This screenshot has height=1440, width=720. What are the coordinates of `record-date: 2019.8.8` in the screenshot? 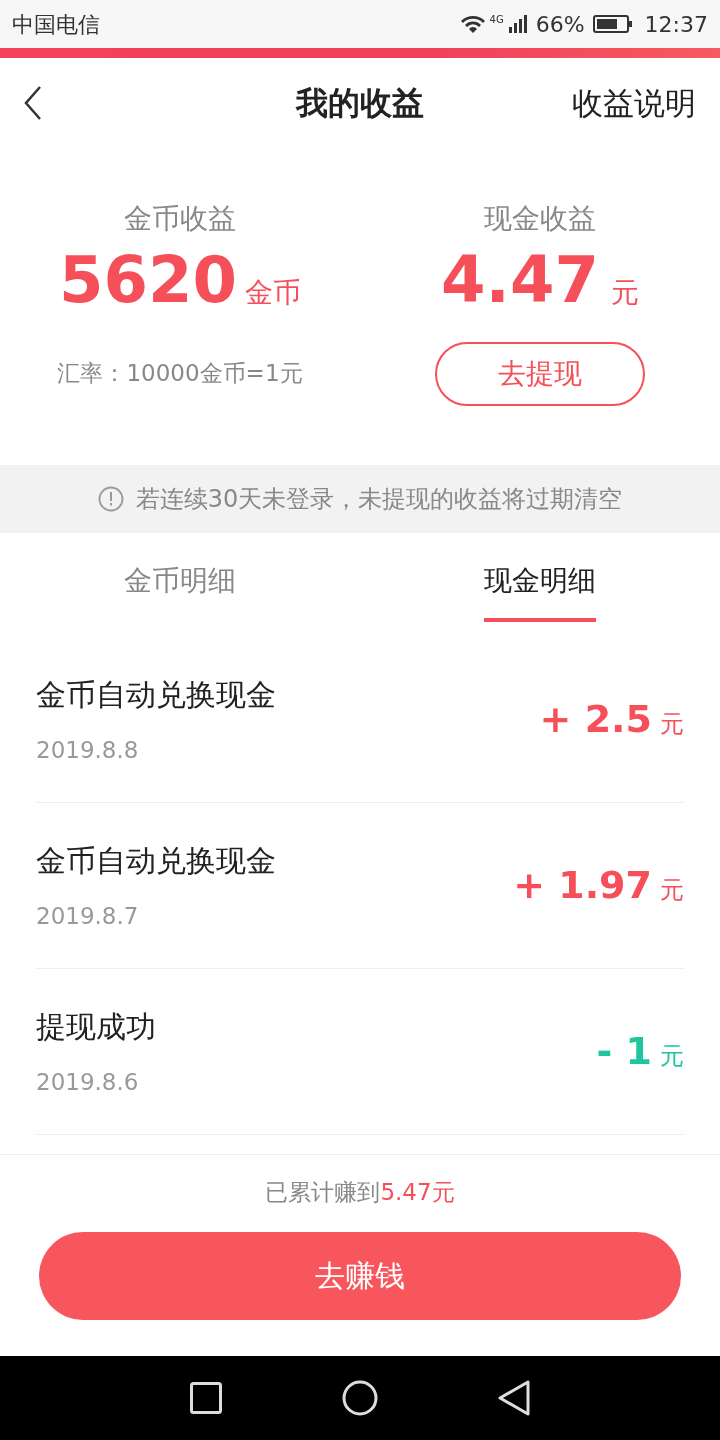 It's located at (88, 750).